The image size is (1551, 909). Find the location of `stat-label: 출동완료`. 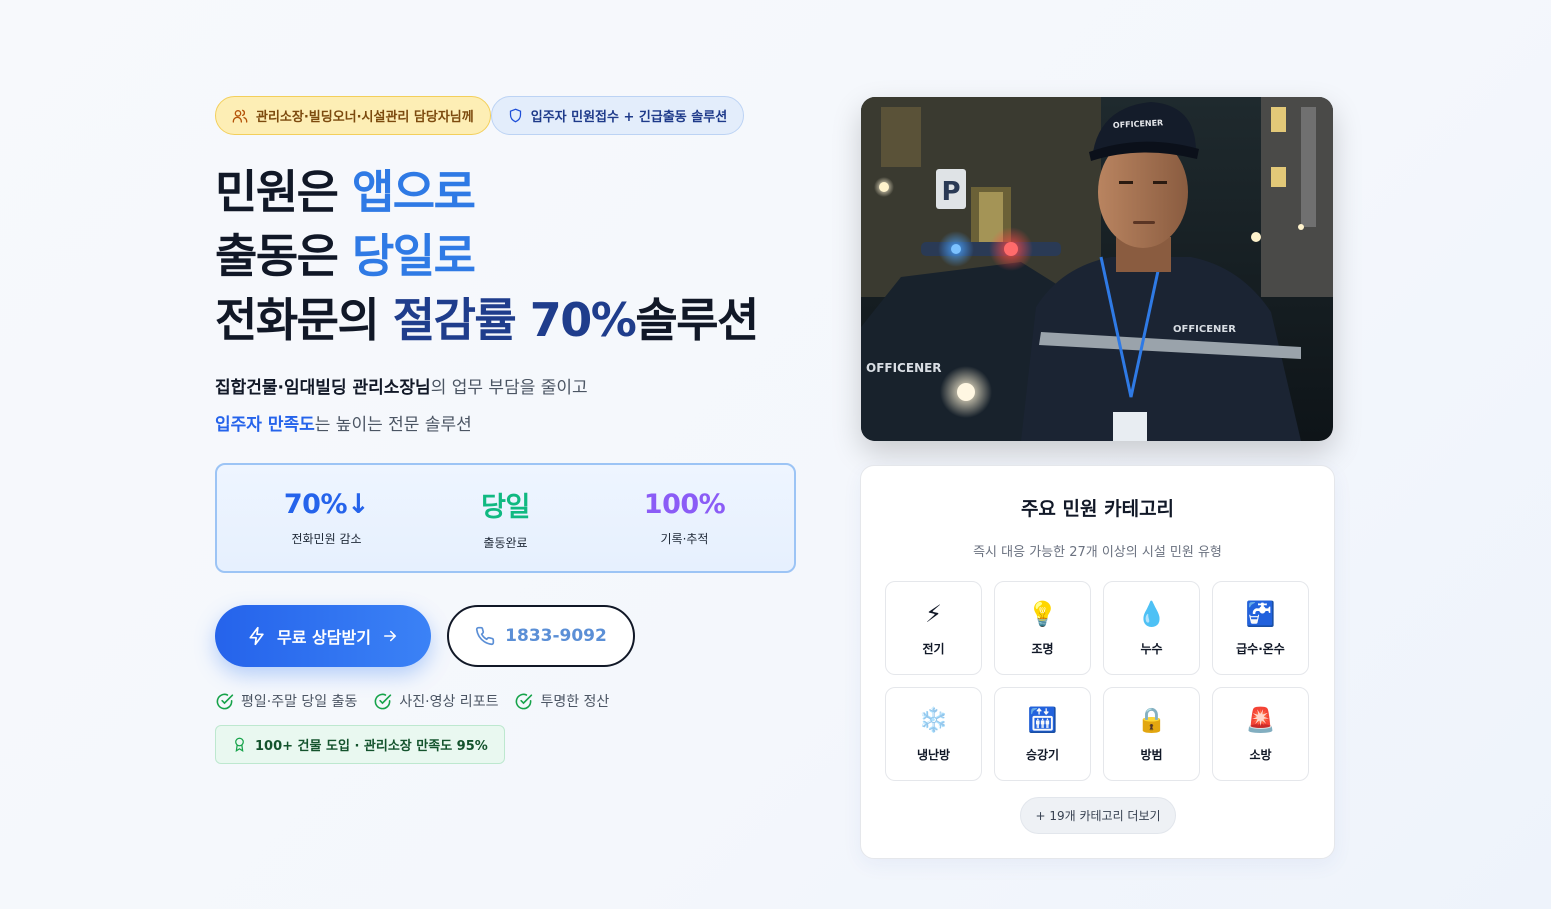

stat-label: 출동완료 is located at coordinates (505, 543).